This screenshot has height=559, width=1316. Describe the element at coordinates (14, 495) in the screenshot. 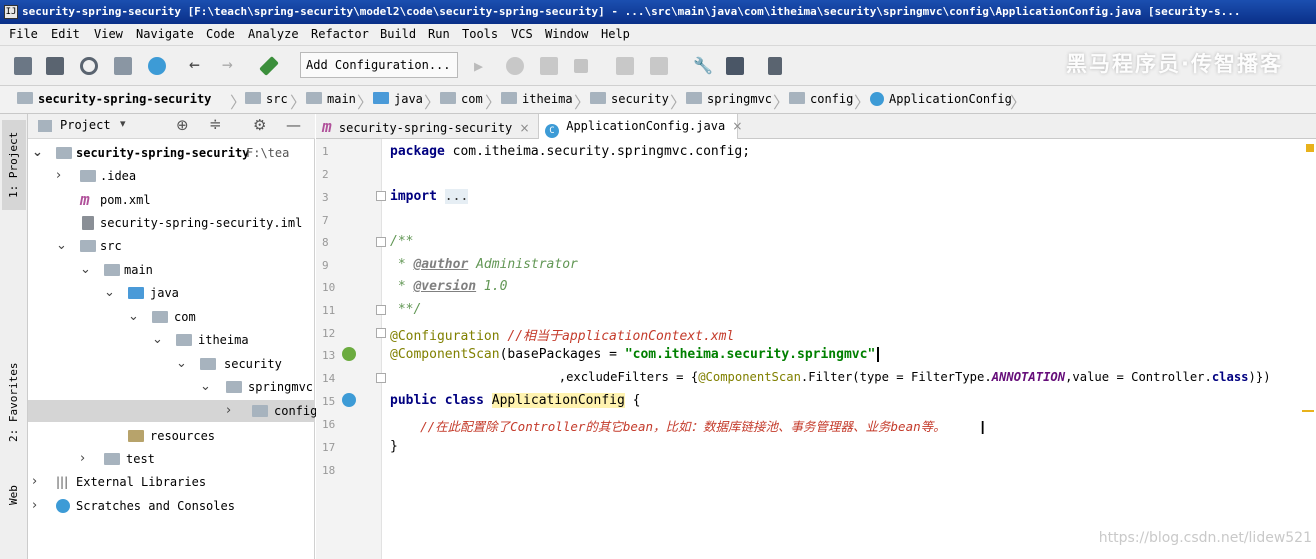

I see `web-tool-tab: Web` at that location.